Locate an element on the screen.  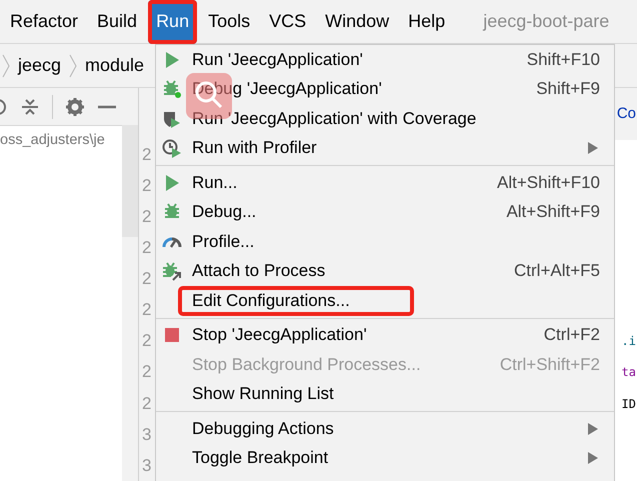
menu-bar-item: Run is located at coordinates (173, 22).